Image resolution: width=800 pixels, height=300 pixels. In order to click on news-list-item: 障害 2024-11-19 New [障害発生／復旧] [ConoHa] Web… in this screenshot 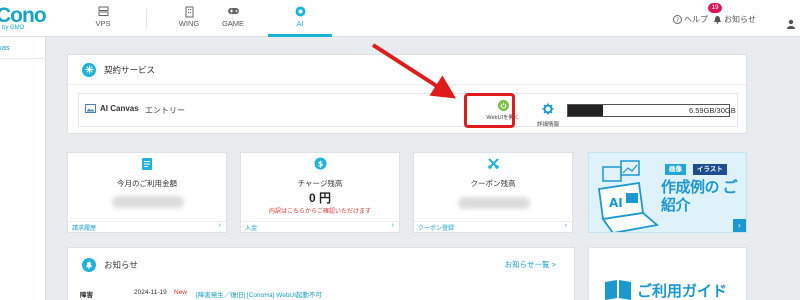, I will do `click(201, 294)`.